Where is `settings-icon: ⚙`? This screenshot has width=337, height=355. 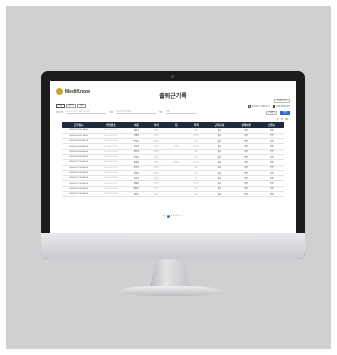
settings-icon: ⚙ is located at coordinates (286, 119).